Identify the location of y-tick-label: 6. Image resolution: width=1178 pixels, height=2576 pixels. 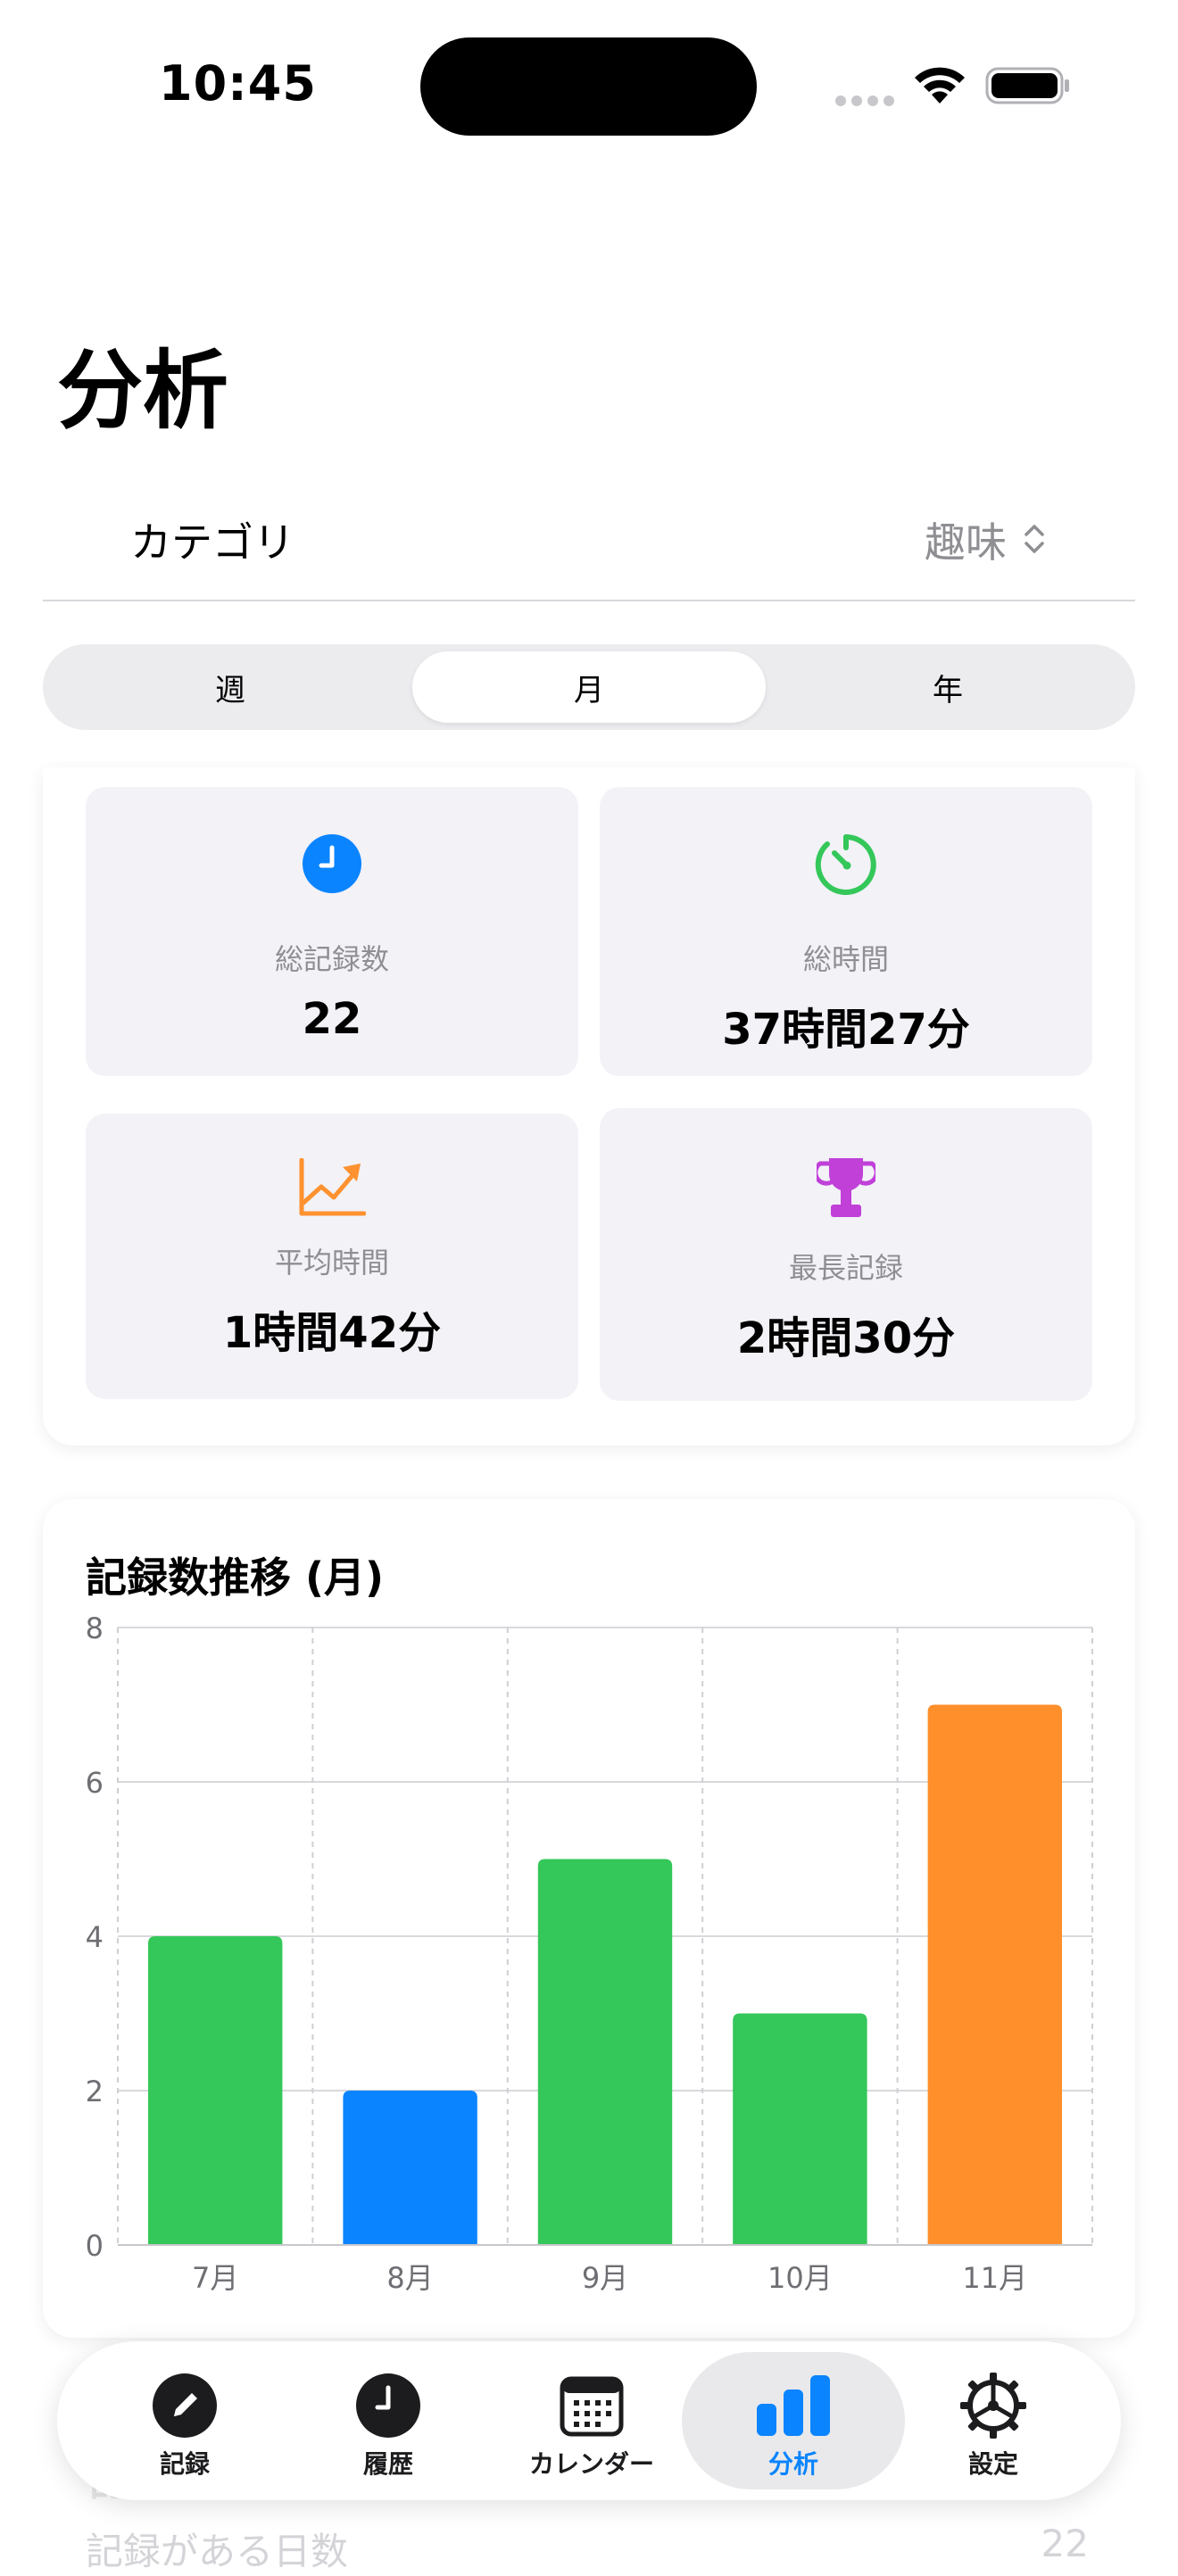
(95, 1783).